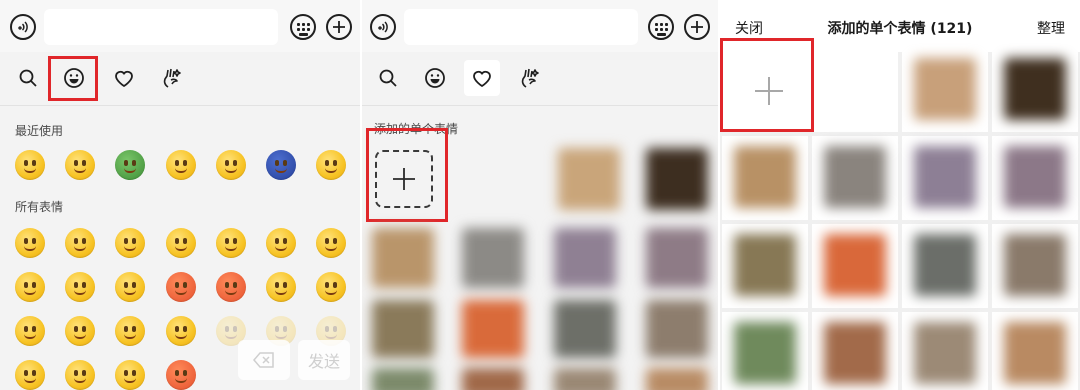 The width and height of the screenshot is (1080, 390). I want to click on recent-section-label: 最近使用, so click(39, 131).